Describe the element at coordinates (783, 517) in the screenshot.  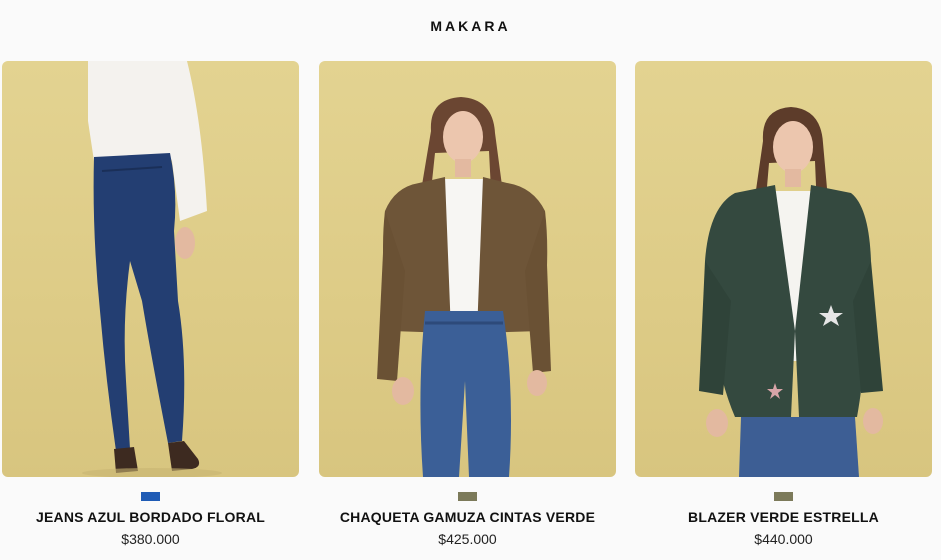
I see `product-name: BLAZER VERDE ESTRELLA` at that location.